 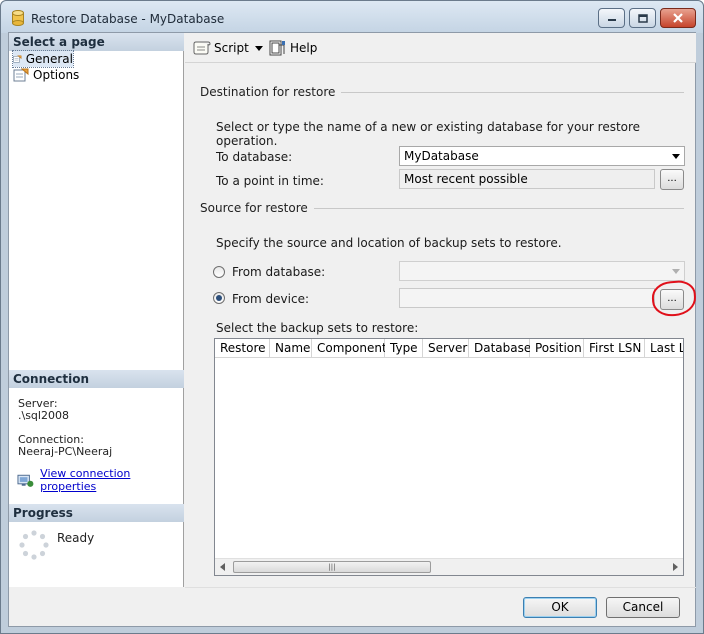 I want to click on point-in-time-field: Most recent possible, so click(x=527, y=179).